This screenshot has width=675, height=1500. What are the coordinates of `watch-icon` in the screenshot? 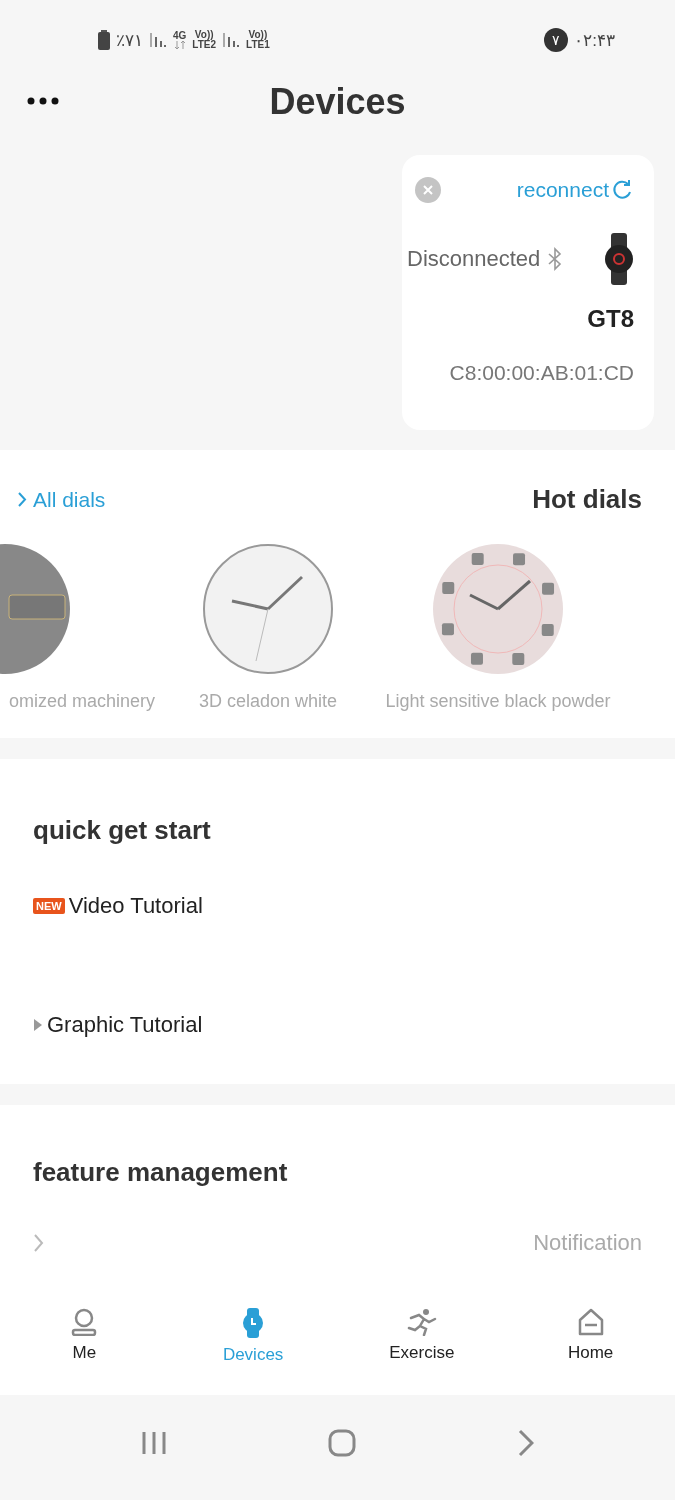 It's located at (253, 1323).